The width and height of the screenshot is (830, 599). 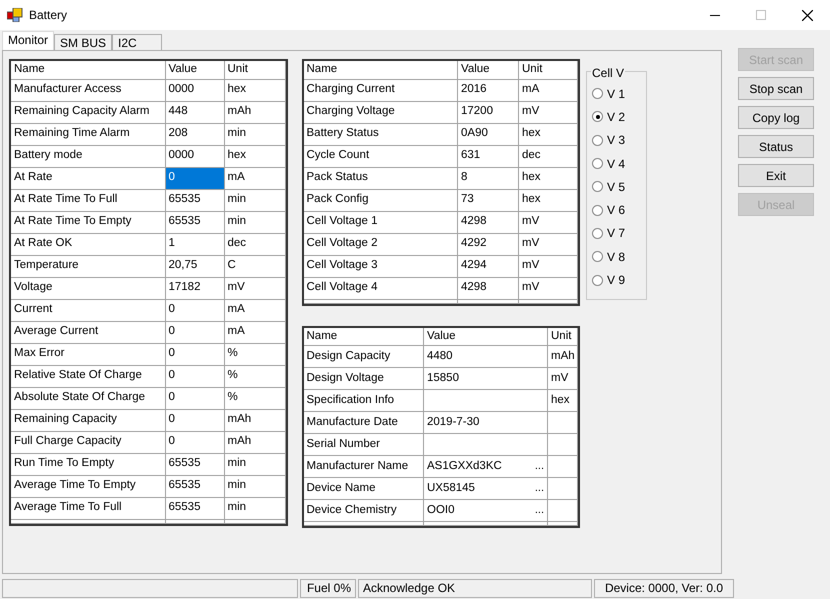 I want to click on radio-option: V 9, so click(x=619, y=280).